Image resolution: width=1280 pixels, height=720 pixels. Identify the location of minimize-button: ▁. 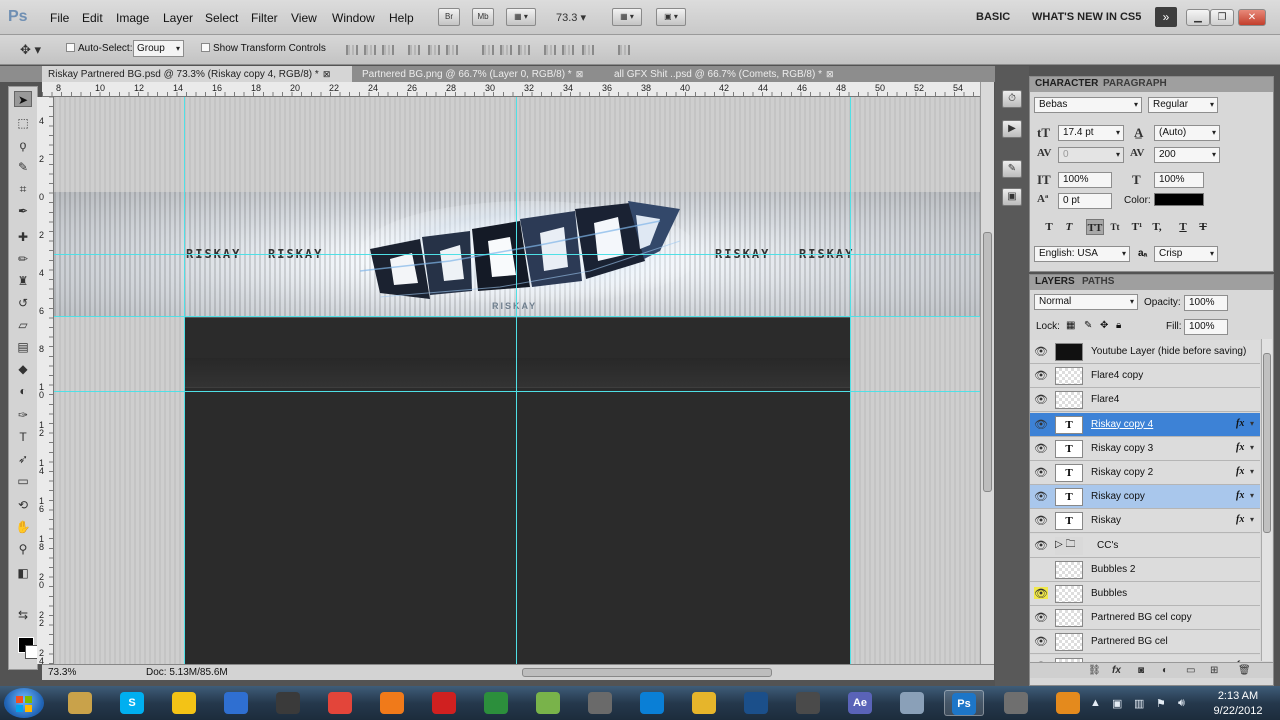
(1198, 17).